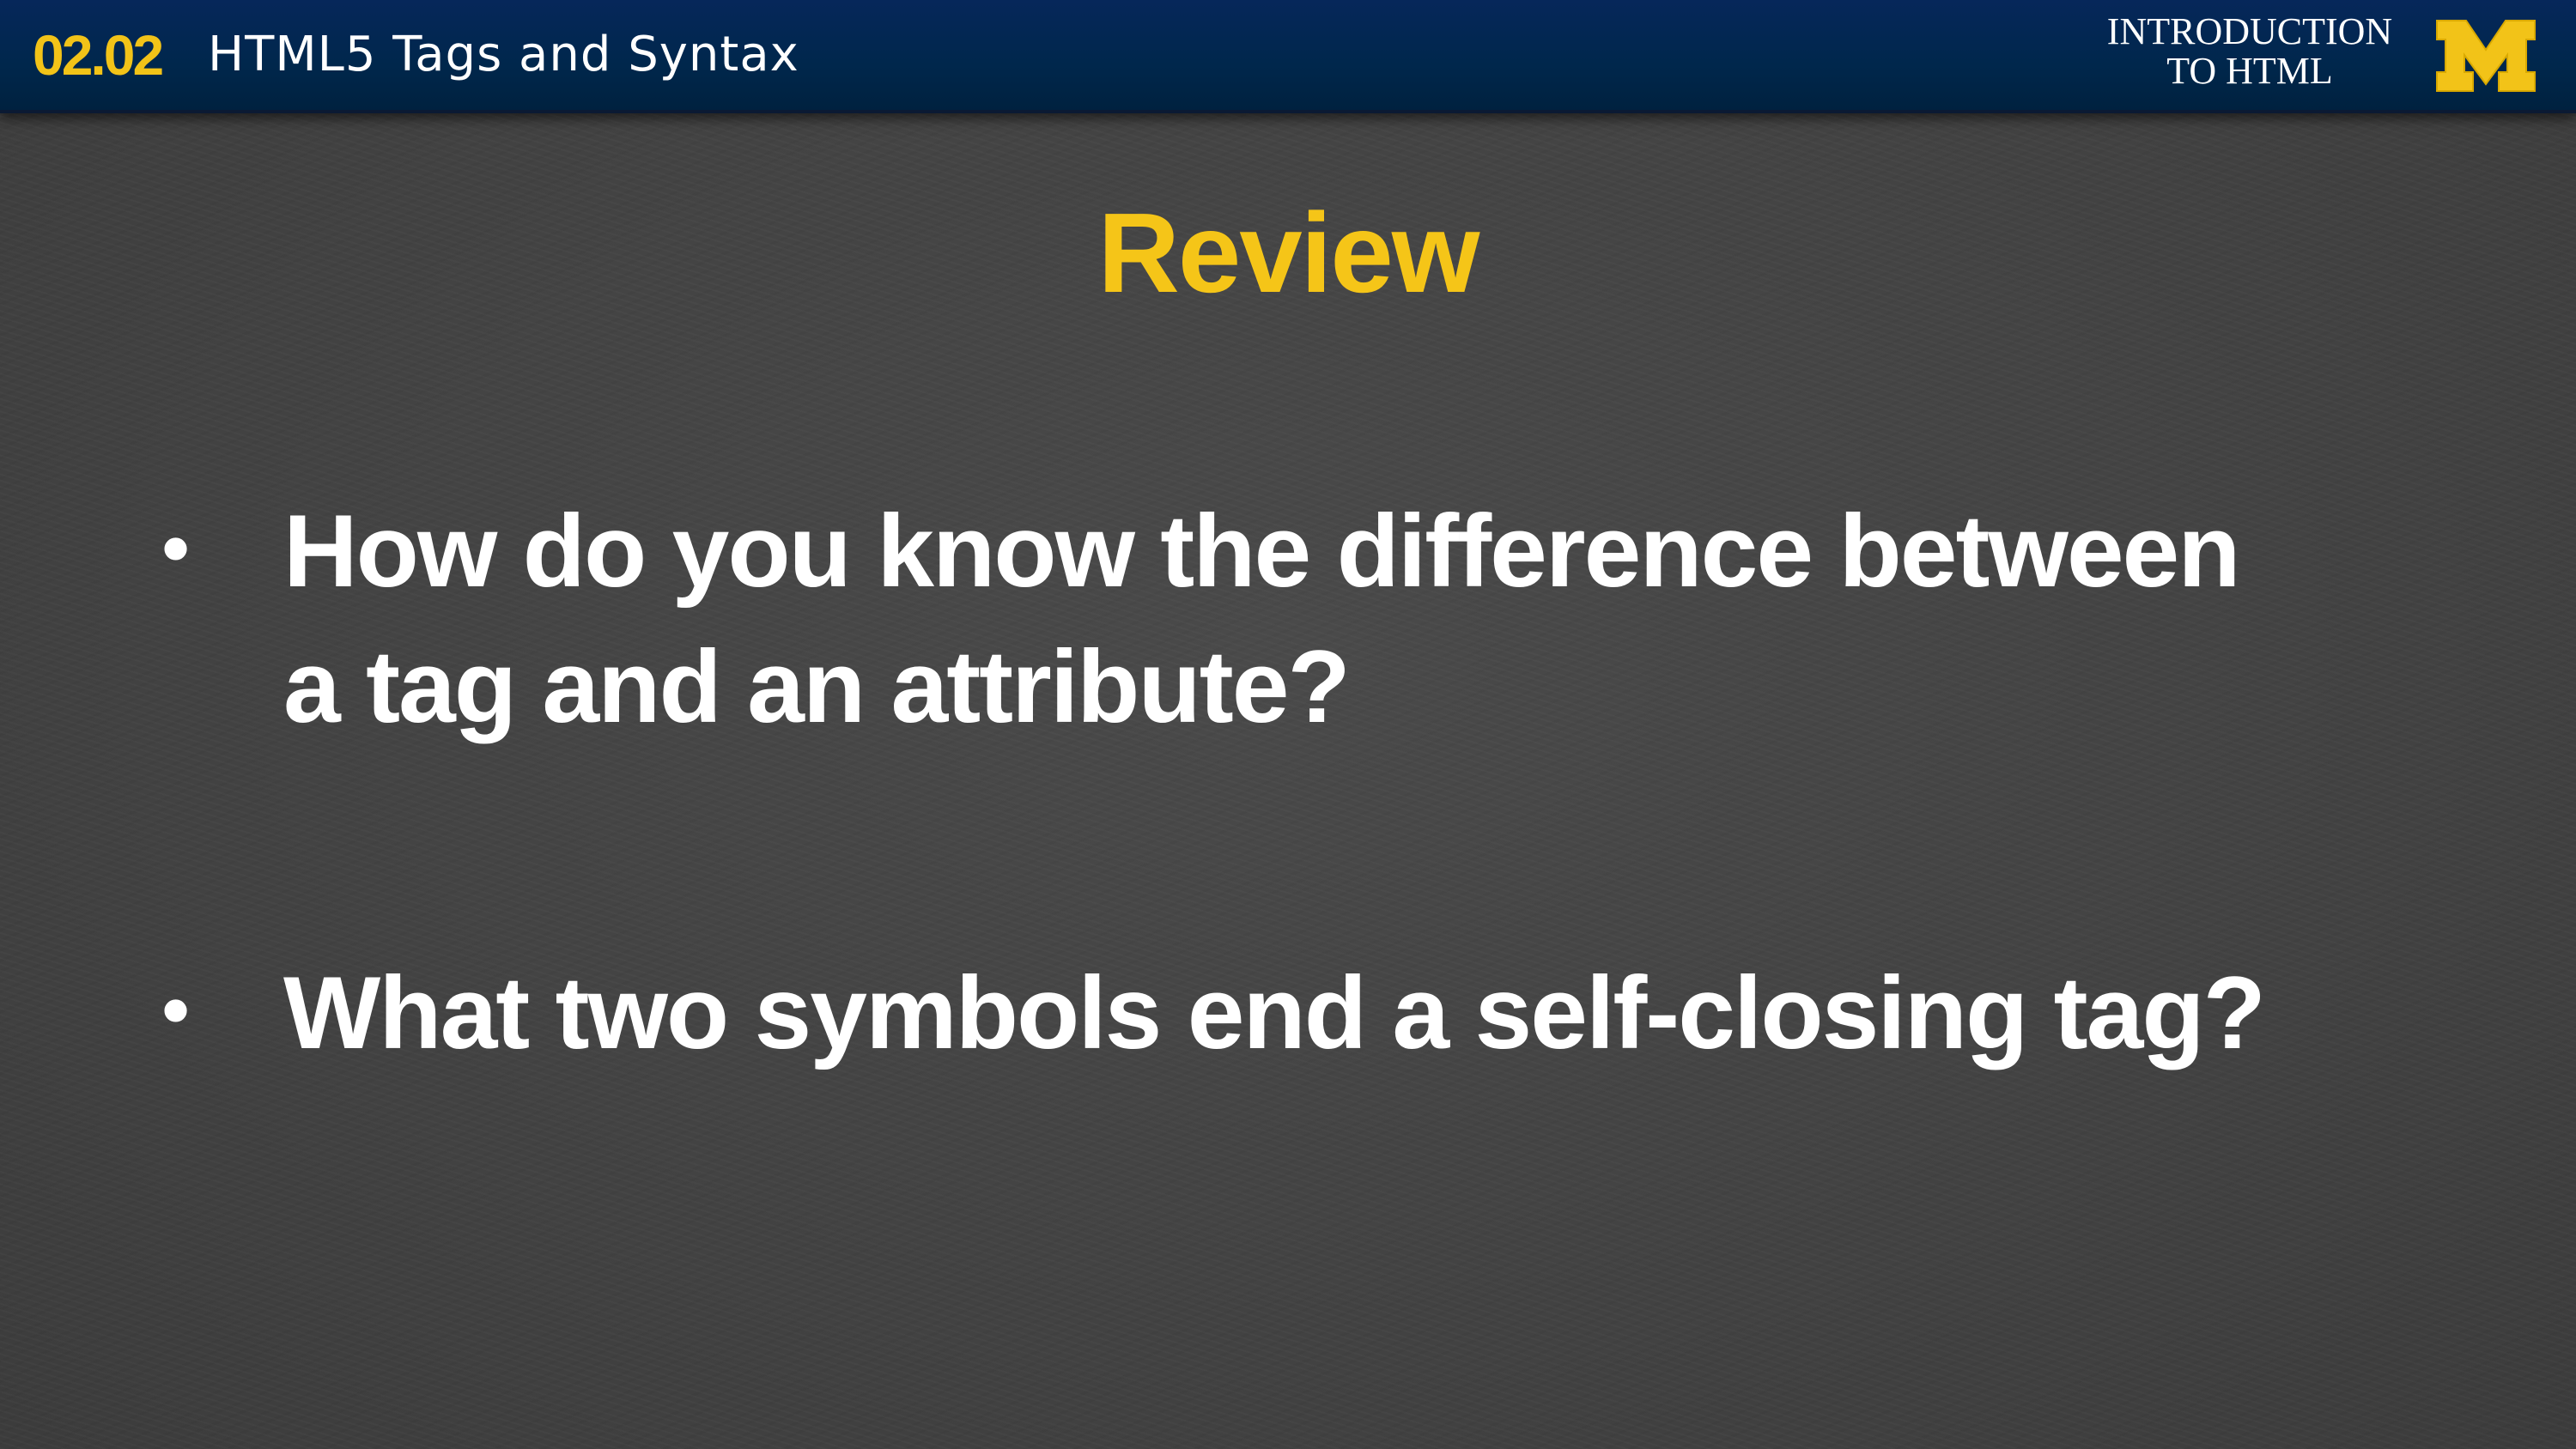 This screenshot has width=2576, height=1449. Describe the element at coordinates (1262, 551) in the screenshot. I see `bullet-1-line1: How do you know the difference between` at that location.